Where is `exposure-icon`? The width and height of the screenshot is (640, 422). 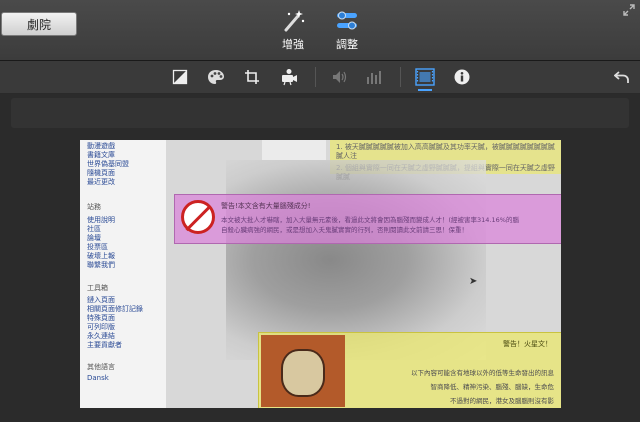 exposure-icon is located at coordinates (180, 77).